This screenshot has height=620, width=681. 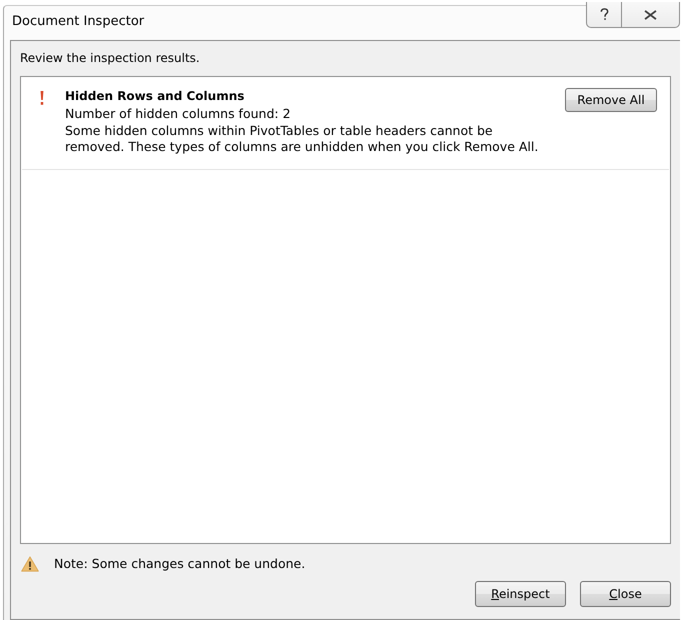 What do you see at coordinates (30, 564) in the screenshot?
I see `warning-icon` at bounding box center [30, 564].